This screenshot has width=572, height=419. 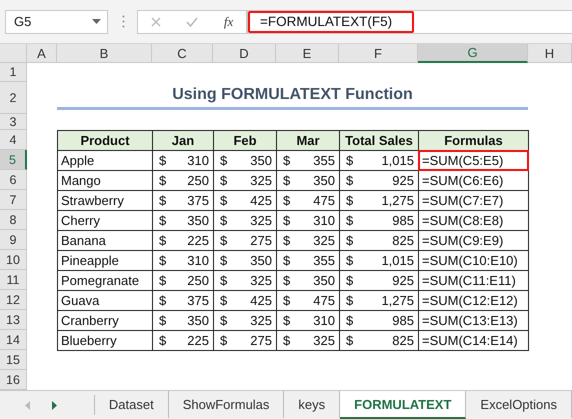 I want to click on cancel-icon, so click(x=155, y=21).